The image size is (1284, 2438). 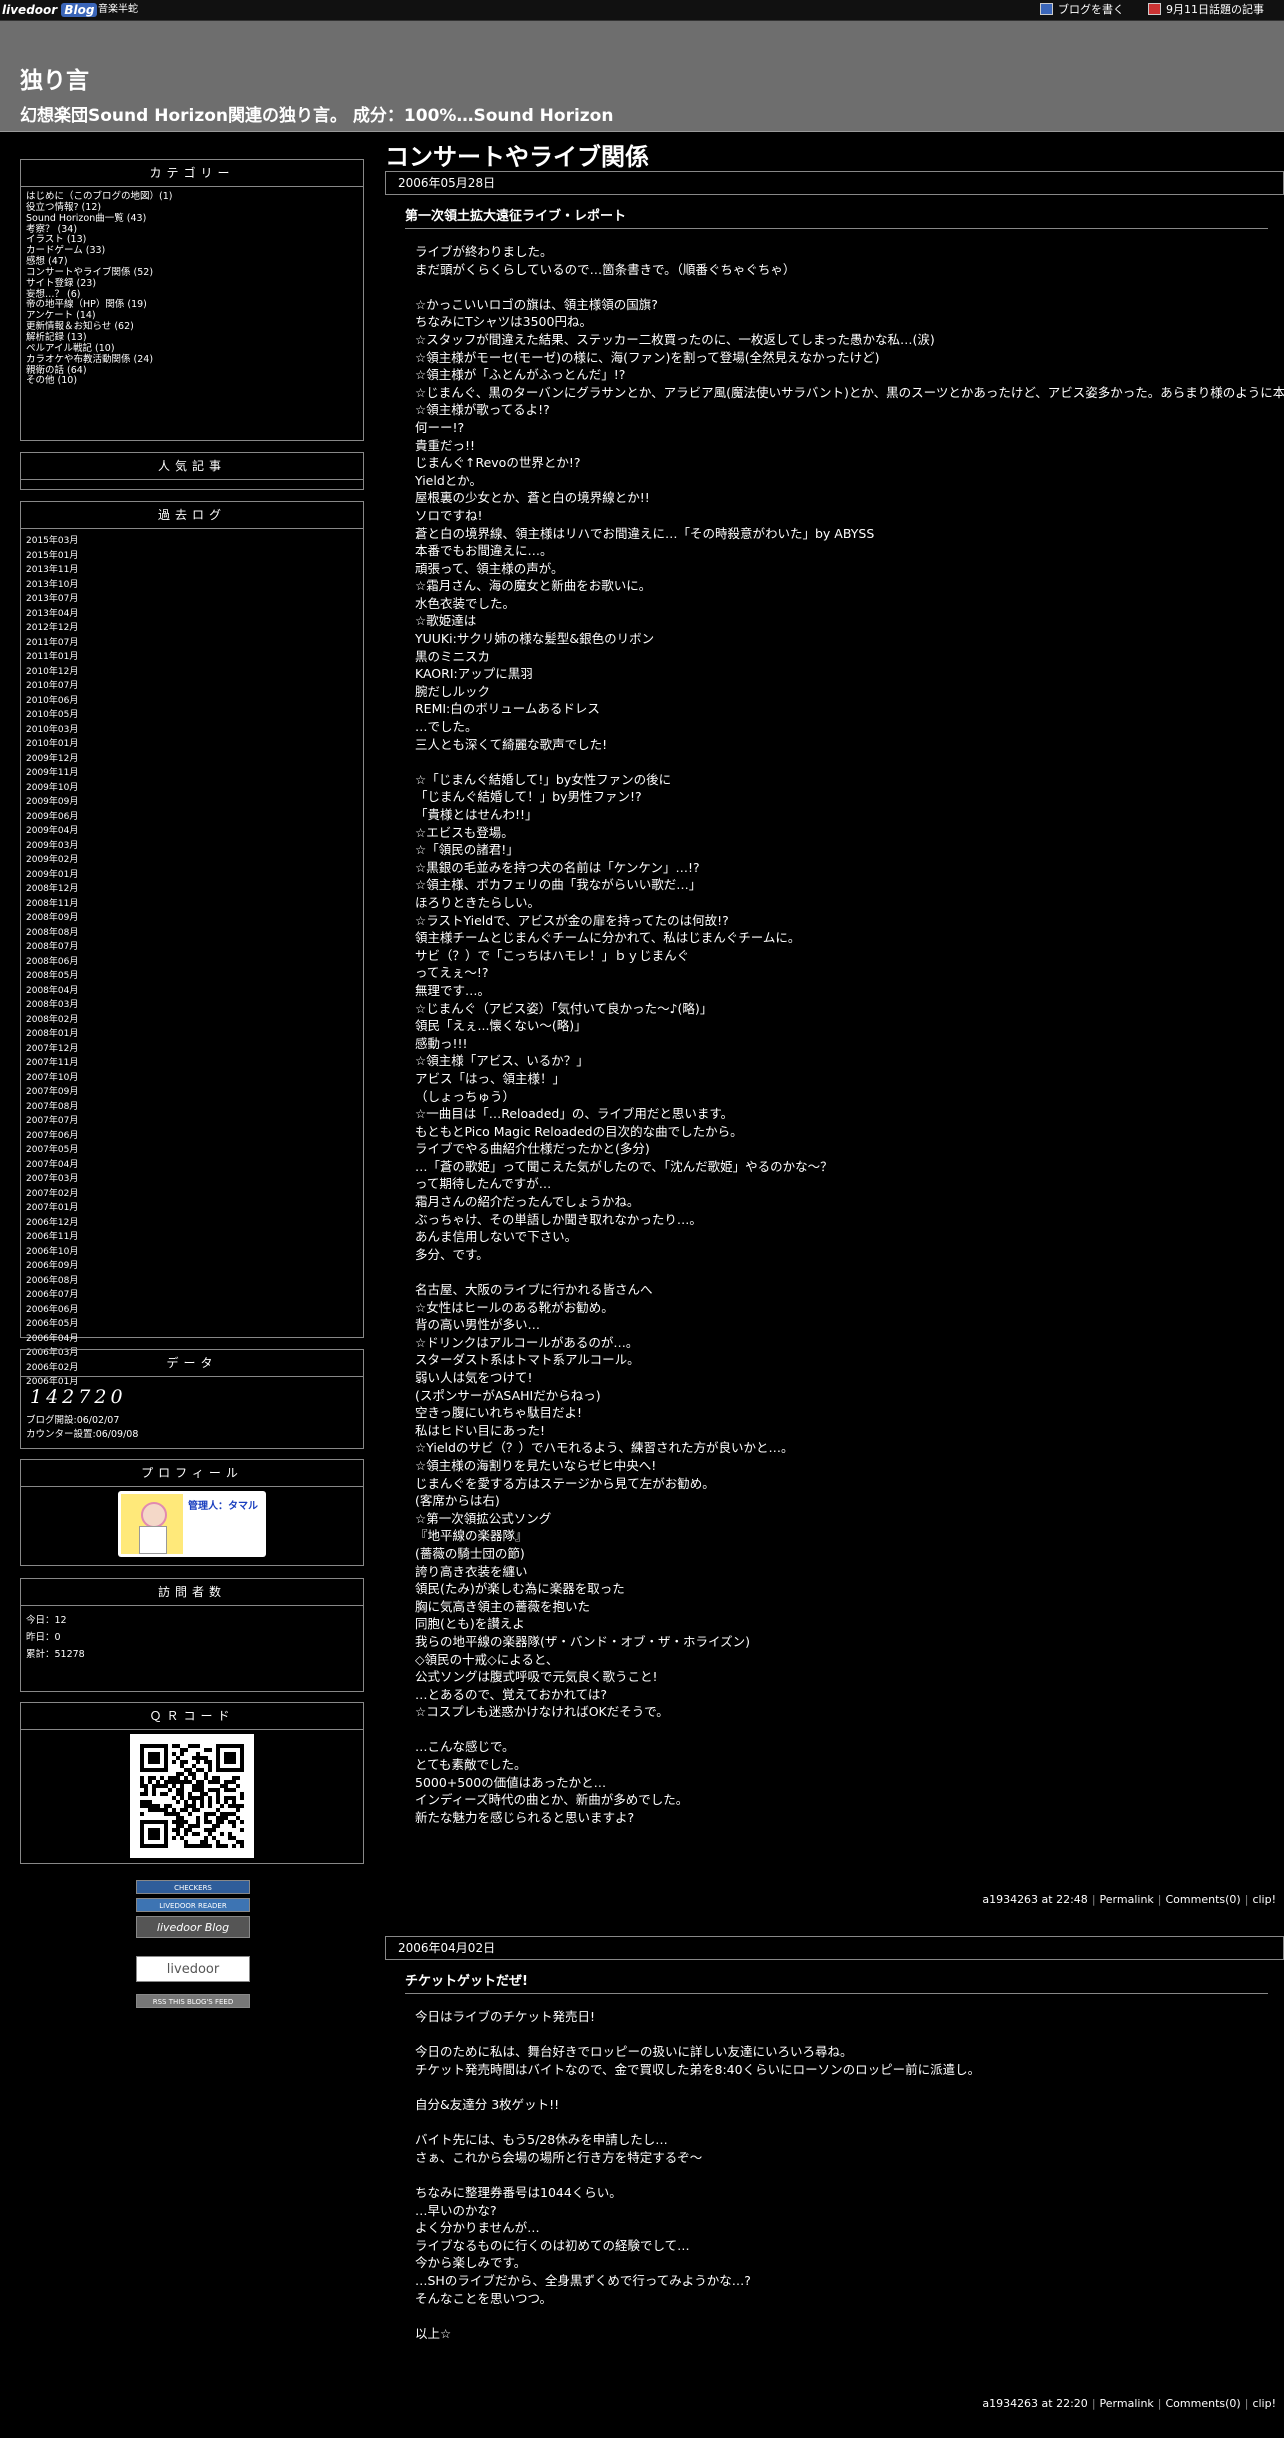 What do you see at coordinates (52, 1310) in the screenshot?
I see `archive-item-text: 2006年06月` at bounding box center [52, 1310].